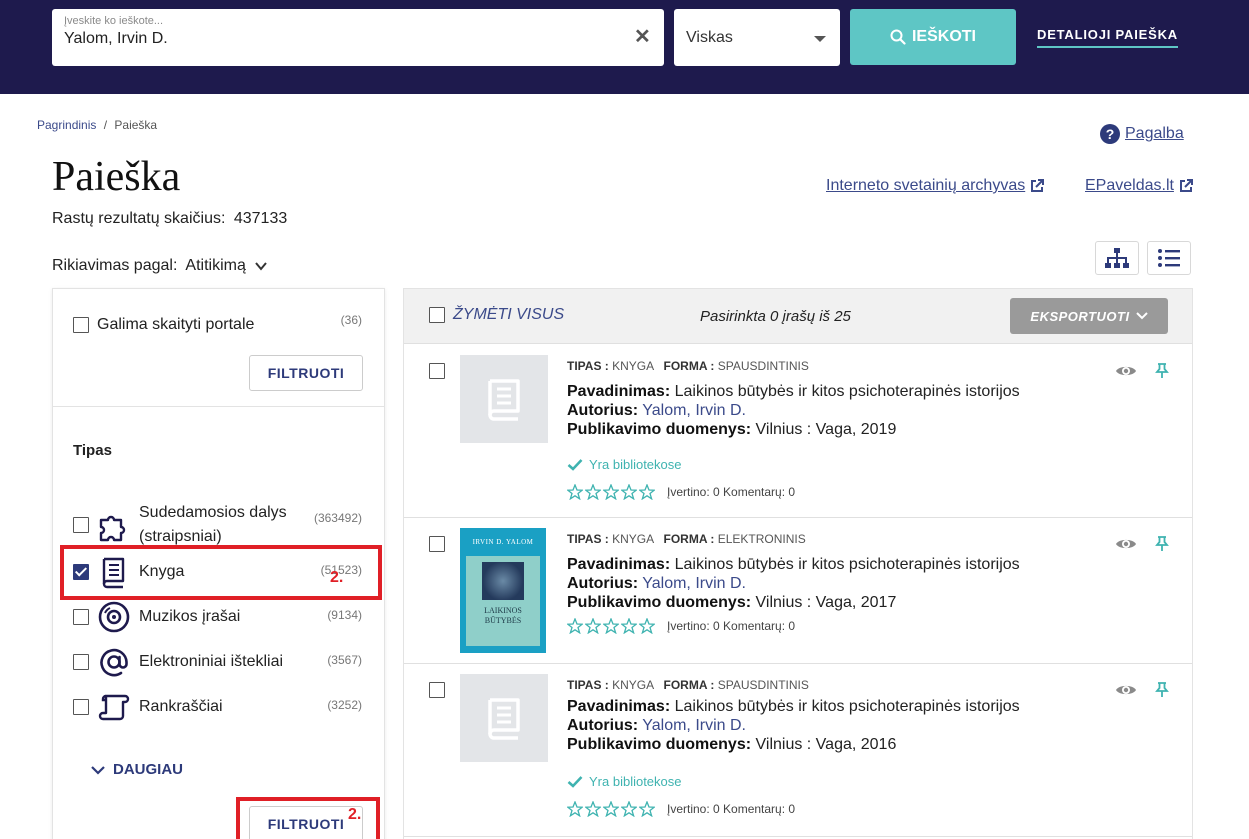 The image size is (1249, 839). What do you see at coordinates (926, 185) in the screenshot?
I see `web-archive-label: Interneto svetainių archyvas` at bounding box center [926, 185].